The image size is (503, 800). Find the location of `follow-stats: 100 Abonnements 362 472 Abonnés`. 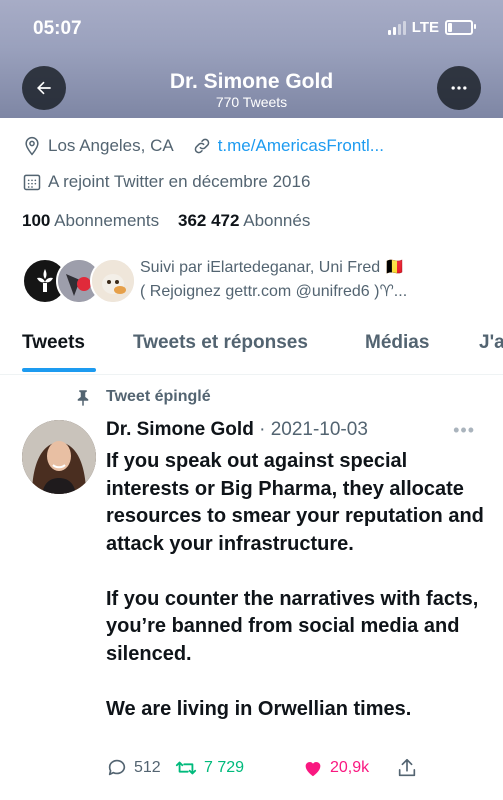

follow-stats: 100 Abonnements 362 472 Abonnés is located at coordinates (166, 221).